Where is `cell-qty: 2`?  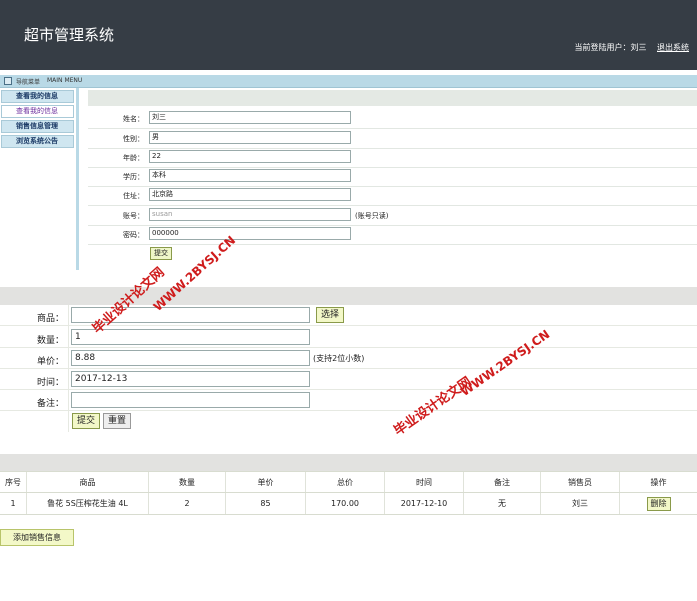
cell-qty: 2 is located at coordinates (187, 503).